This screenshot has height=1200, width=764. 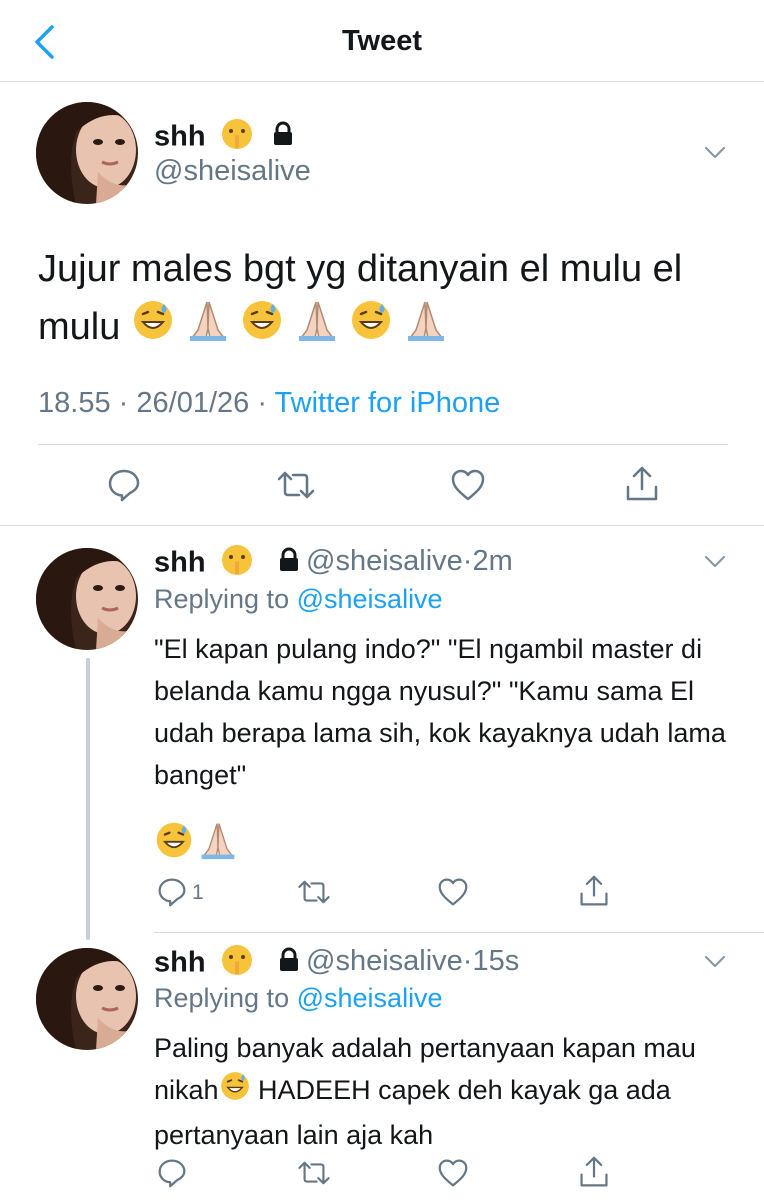 I want to click on reply-count: 1, so click(x=198, y=892).